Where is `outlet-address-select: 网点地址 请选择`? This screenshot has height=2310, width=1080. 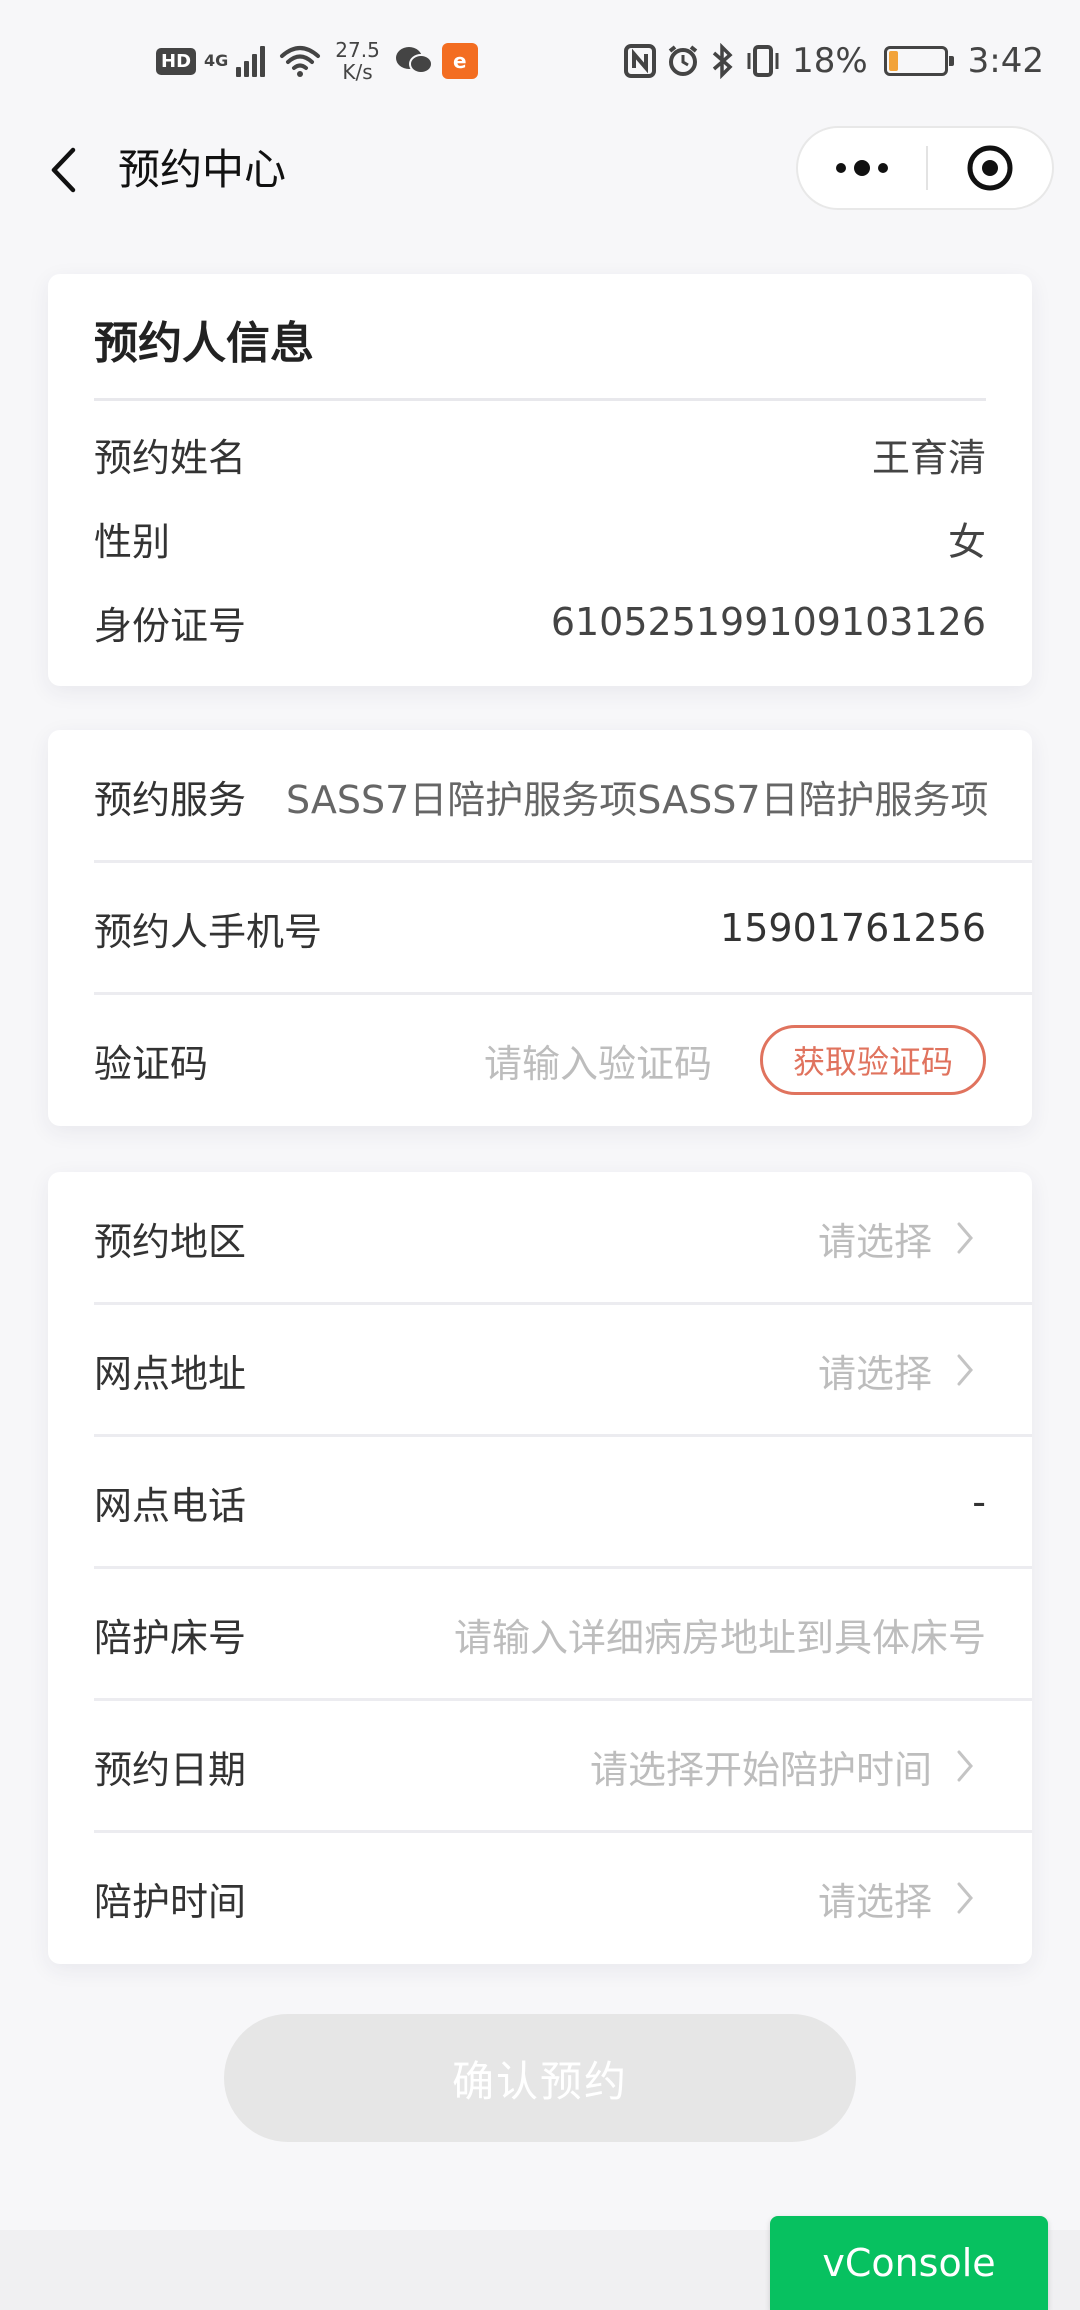 outlet-address-select: 网点地址 请选择 is located at coordinates (563, 1370).